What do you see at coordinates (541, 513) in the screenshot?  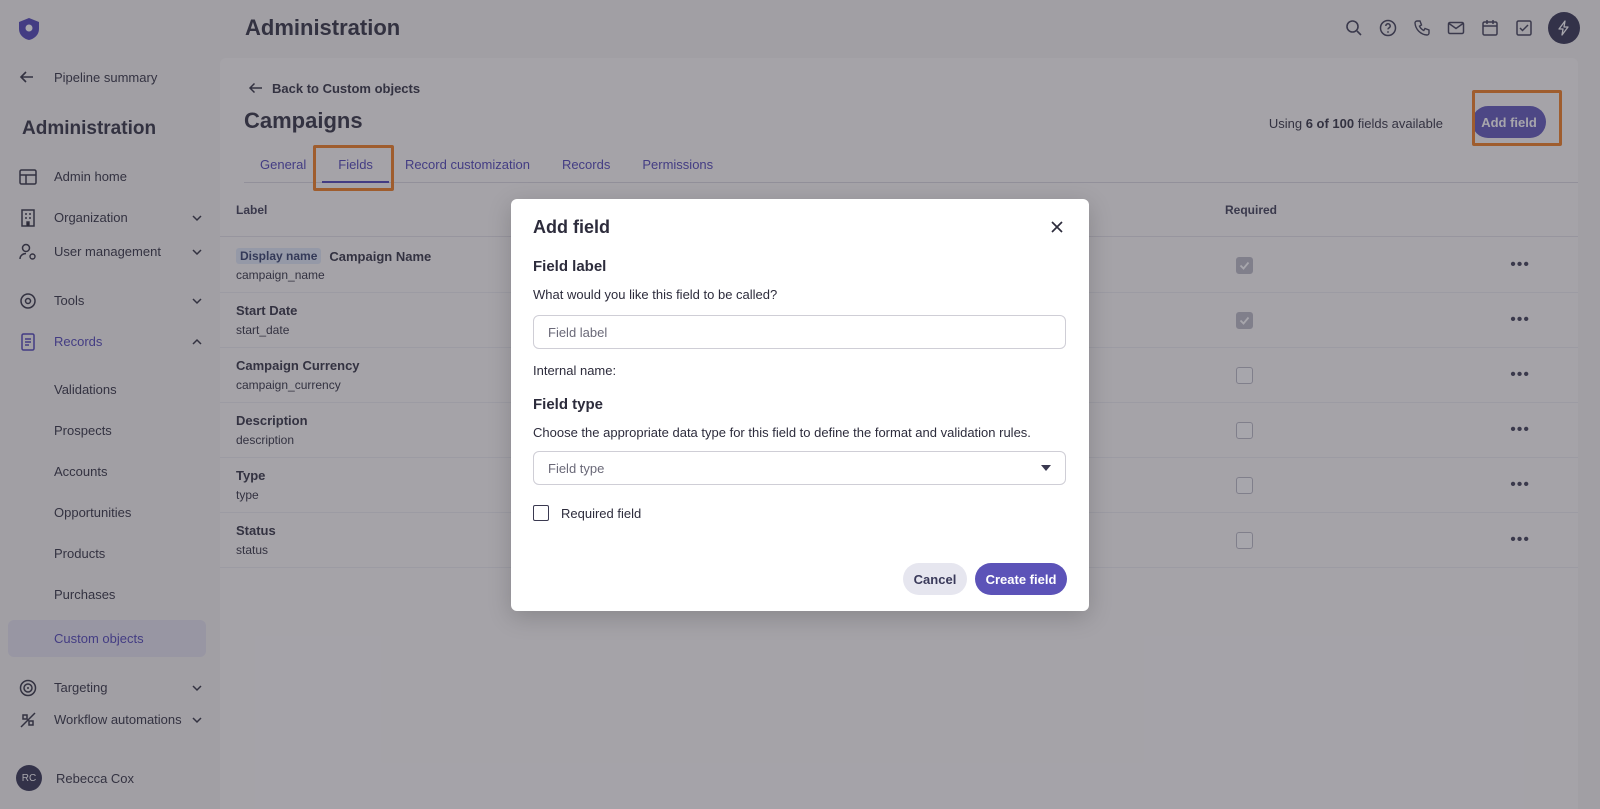 I see `required-field-checkbox` at bounding box center [541, 513].